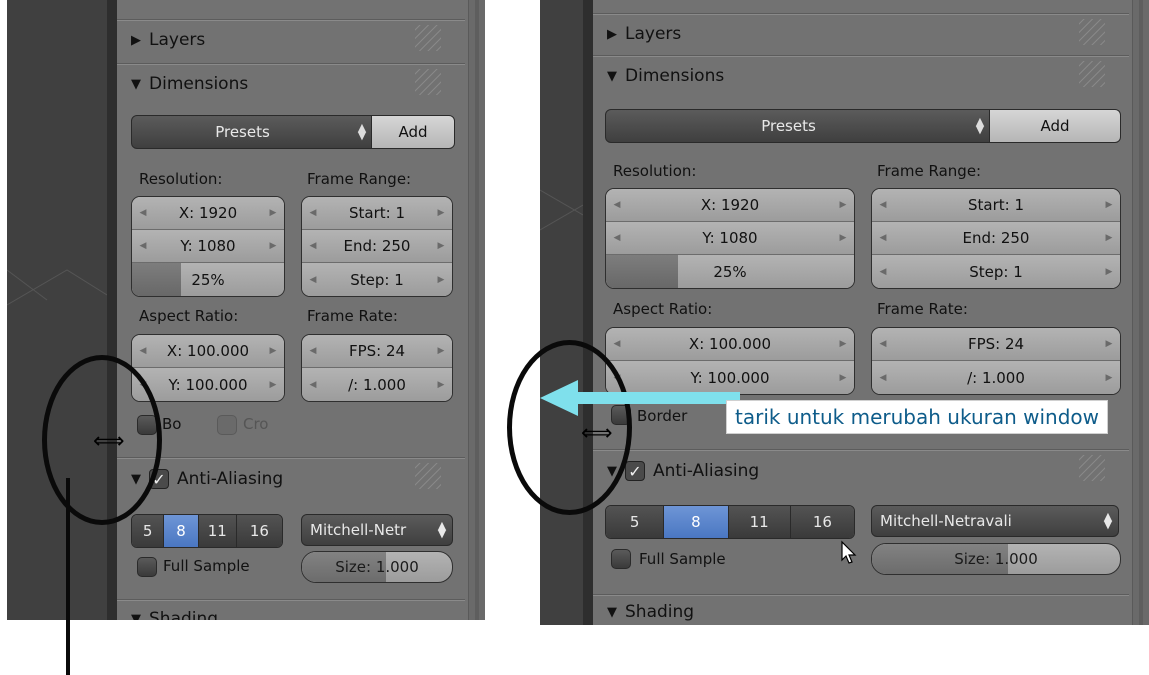  I want to click on dimensions-label: Dimensions, so click(675, 76).